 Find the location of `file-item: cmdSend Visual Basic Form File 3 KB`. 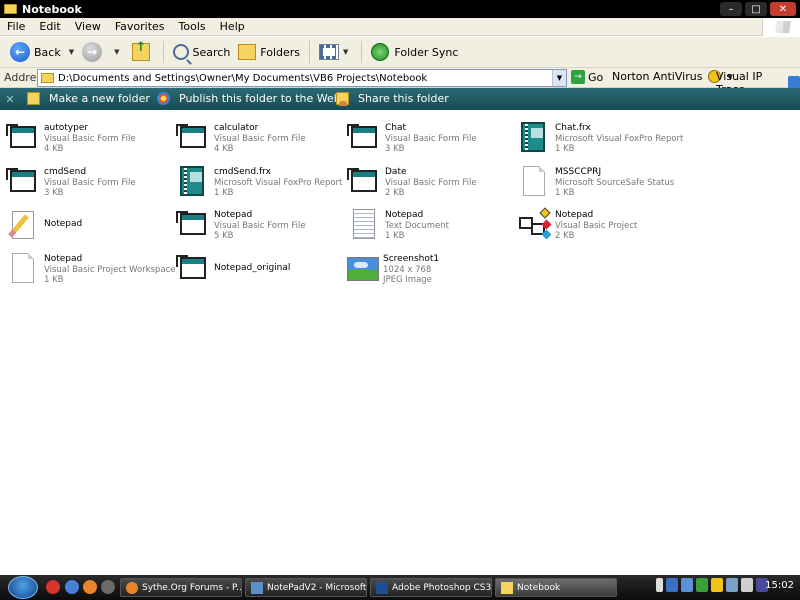

file-item: cmdSend Visual Basic Form File 3 KB is located at coordinates (91, 186).